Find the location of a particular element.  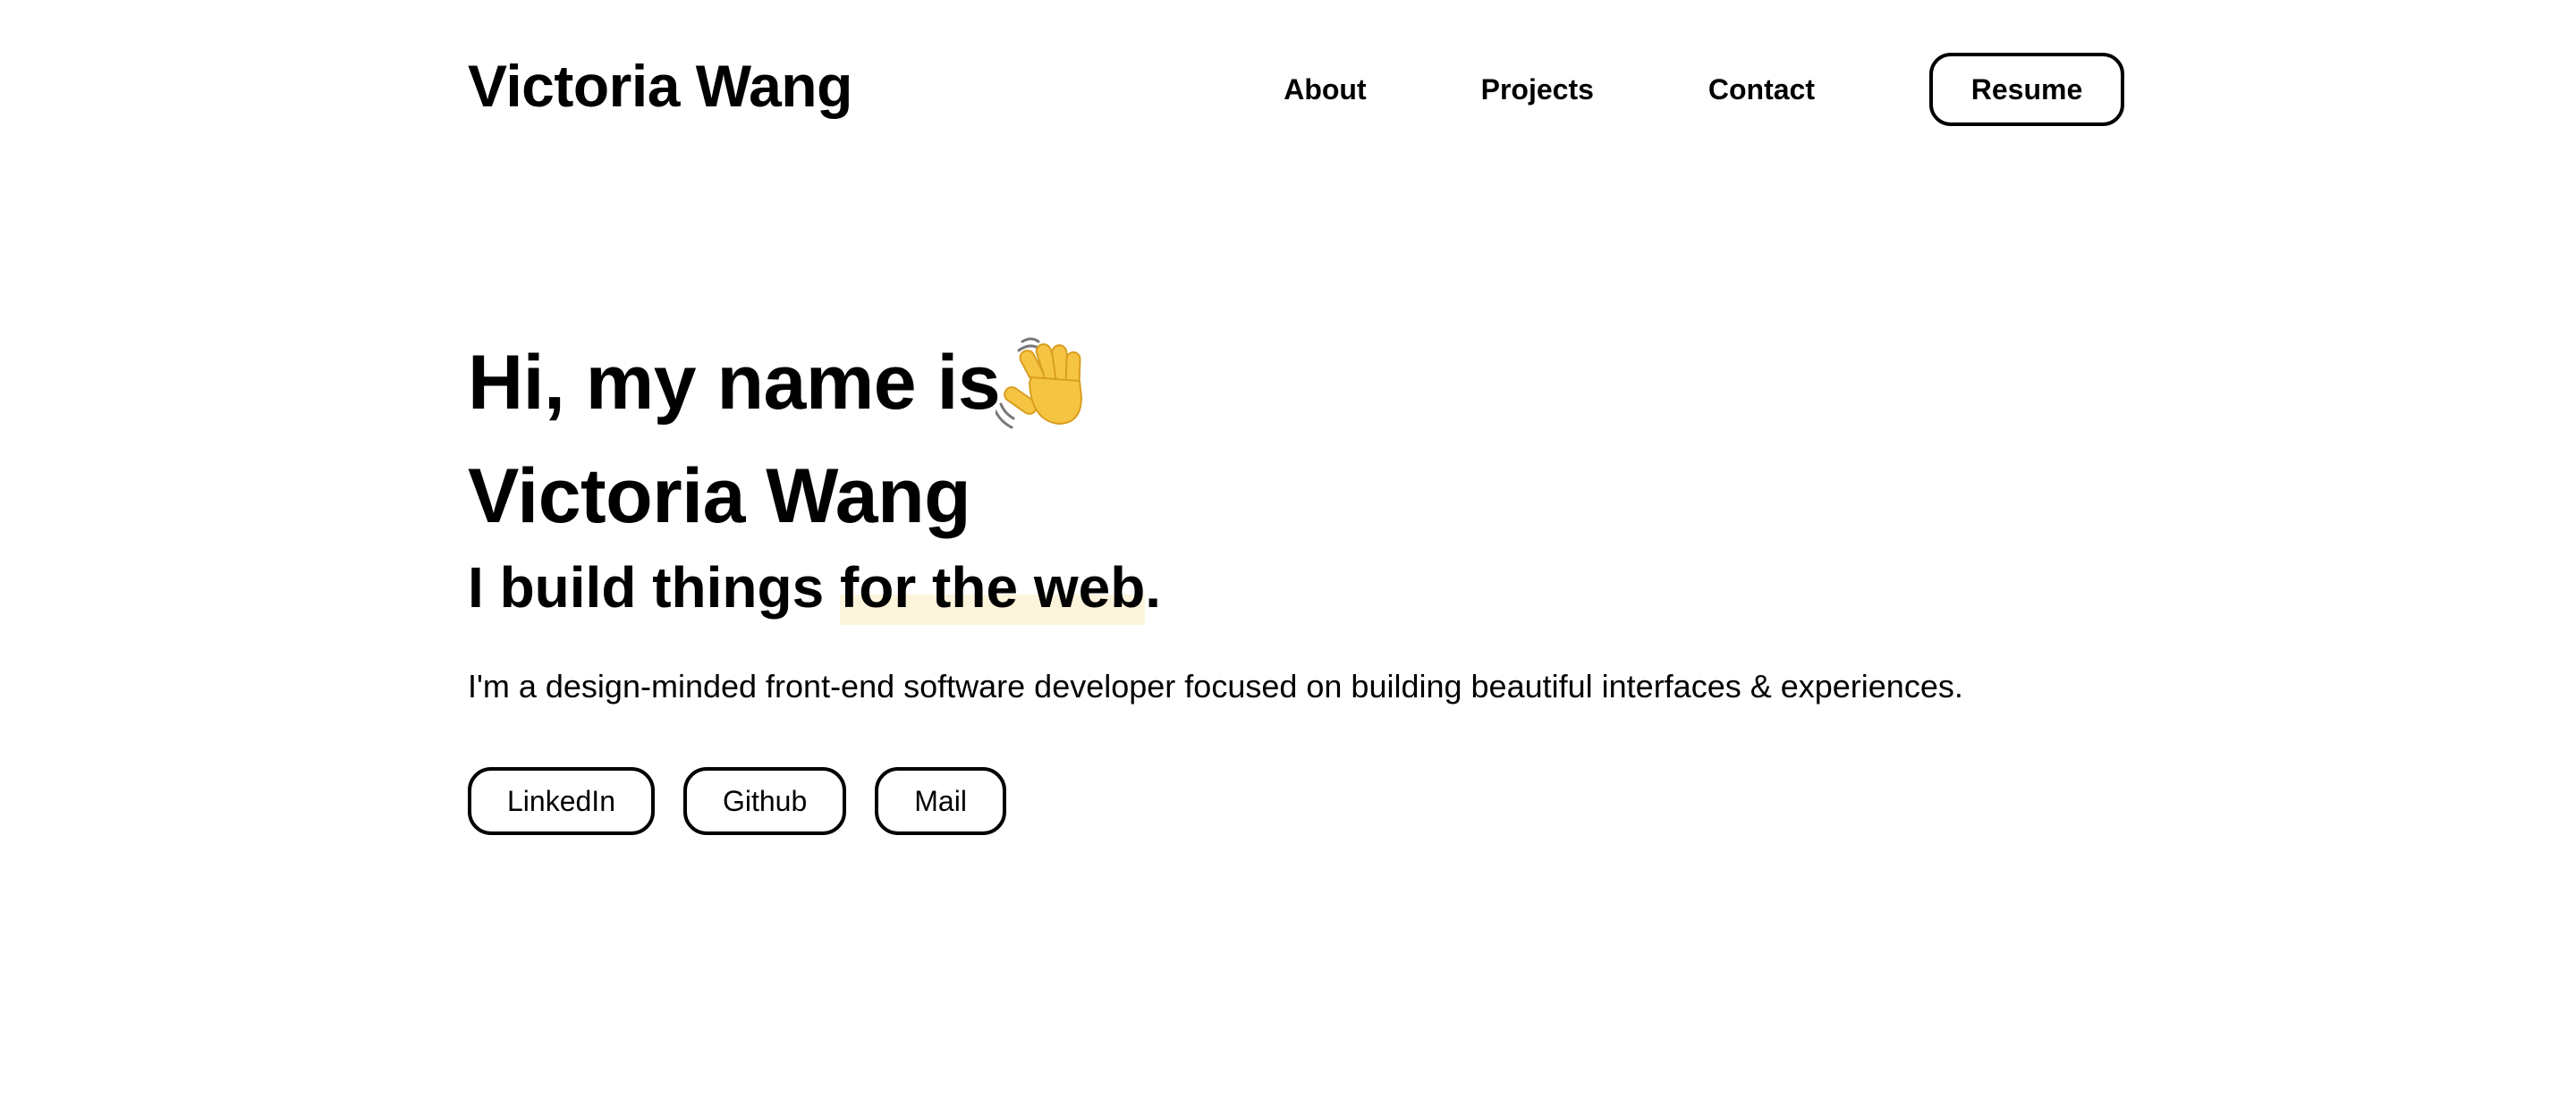

main-nav: About Projects Contact Resume is located at coordinates (1704, 90).